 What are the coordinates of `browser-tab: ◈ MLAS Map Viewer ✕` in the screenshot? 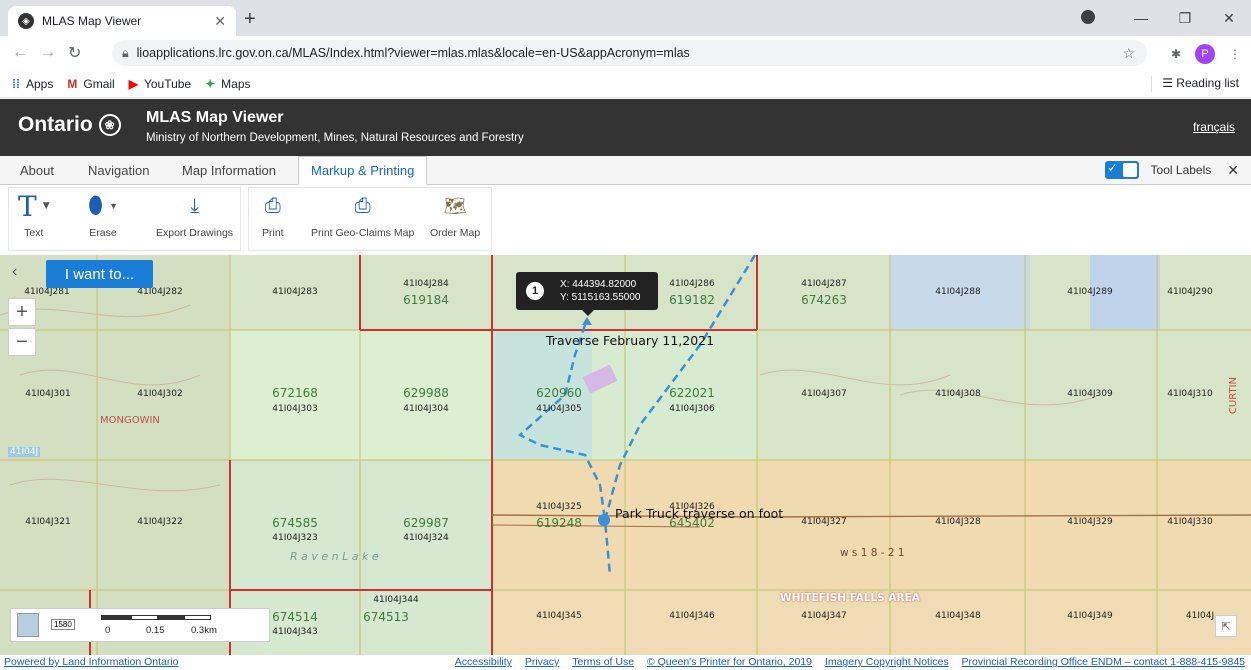 It's located at (122, 21).